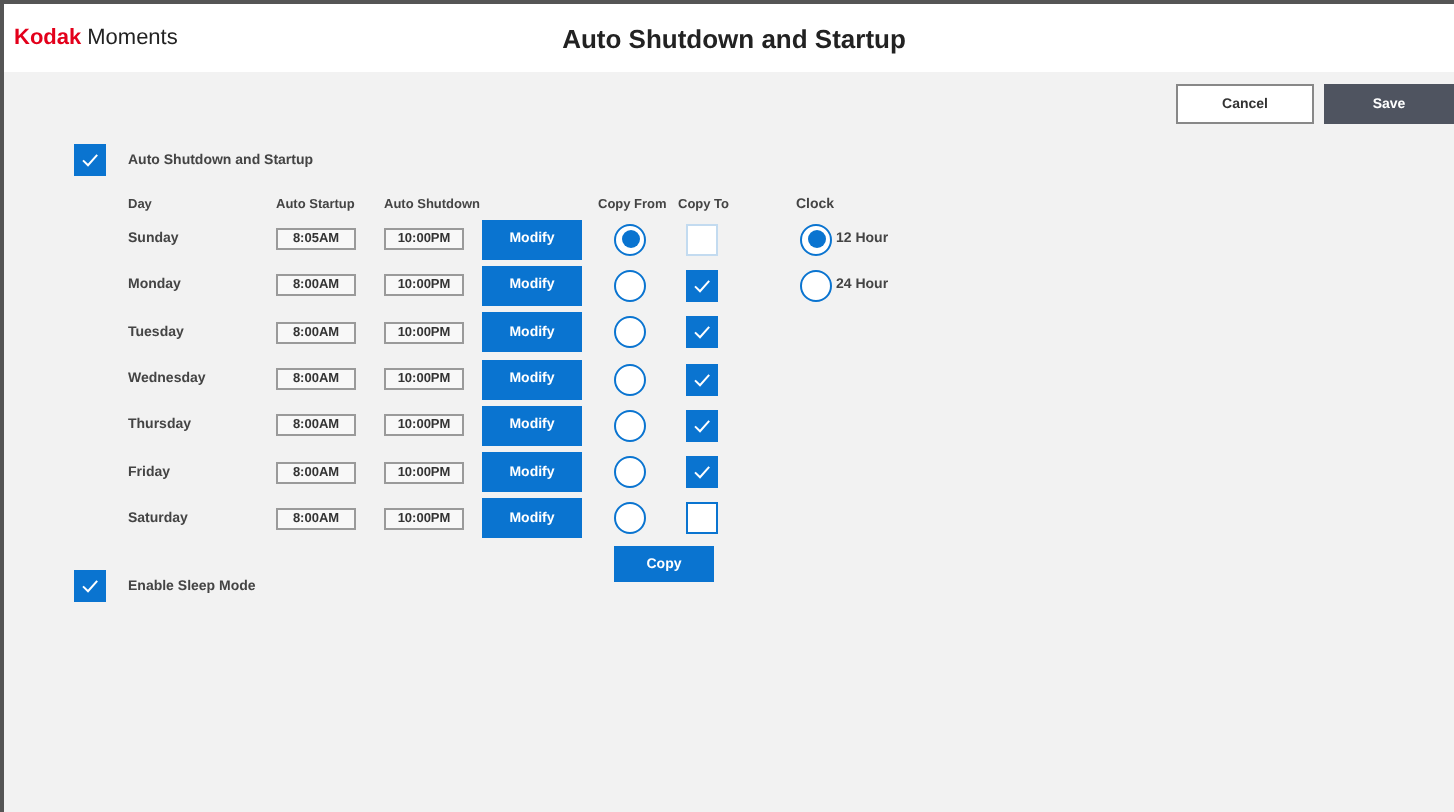 Image resolution: width=1454 pixels, height=812 pixels. What do you see at coordinates (48, 38) in the screenshot?
I see `brand-logo: Kodak` at bounding box center [48, 38].